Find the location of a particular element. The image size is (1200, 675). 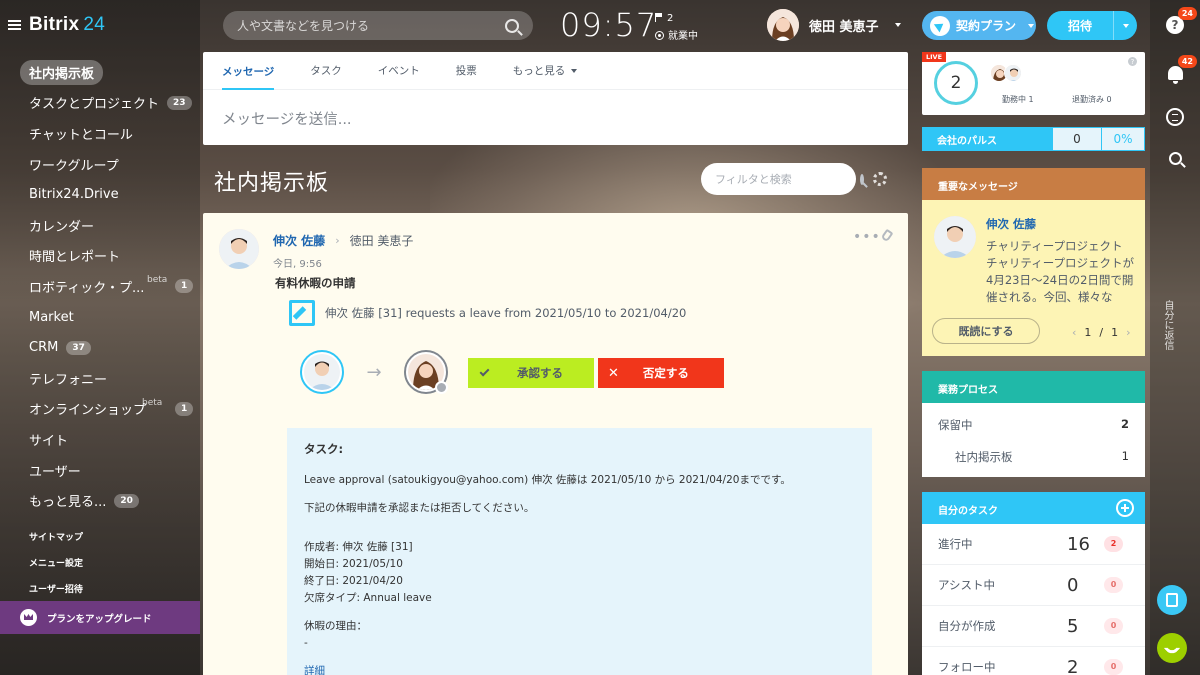

sitemap-link: サイトマップ is located at coordinates (56, 536).